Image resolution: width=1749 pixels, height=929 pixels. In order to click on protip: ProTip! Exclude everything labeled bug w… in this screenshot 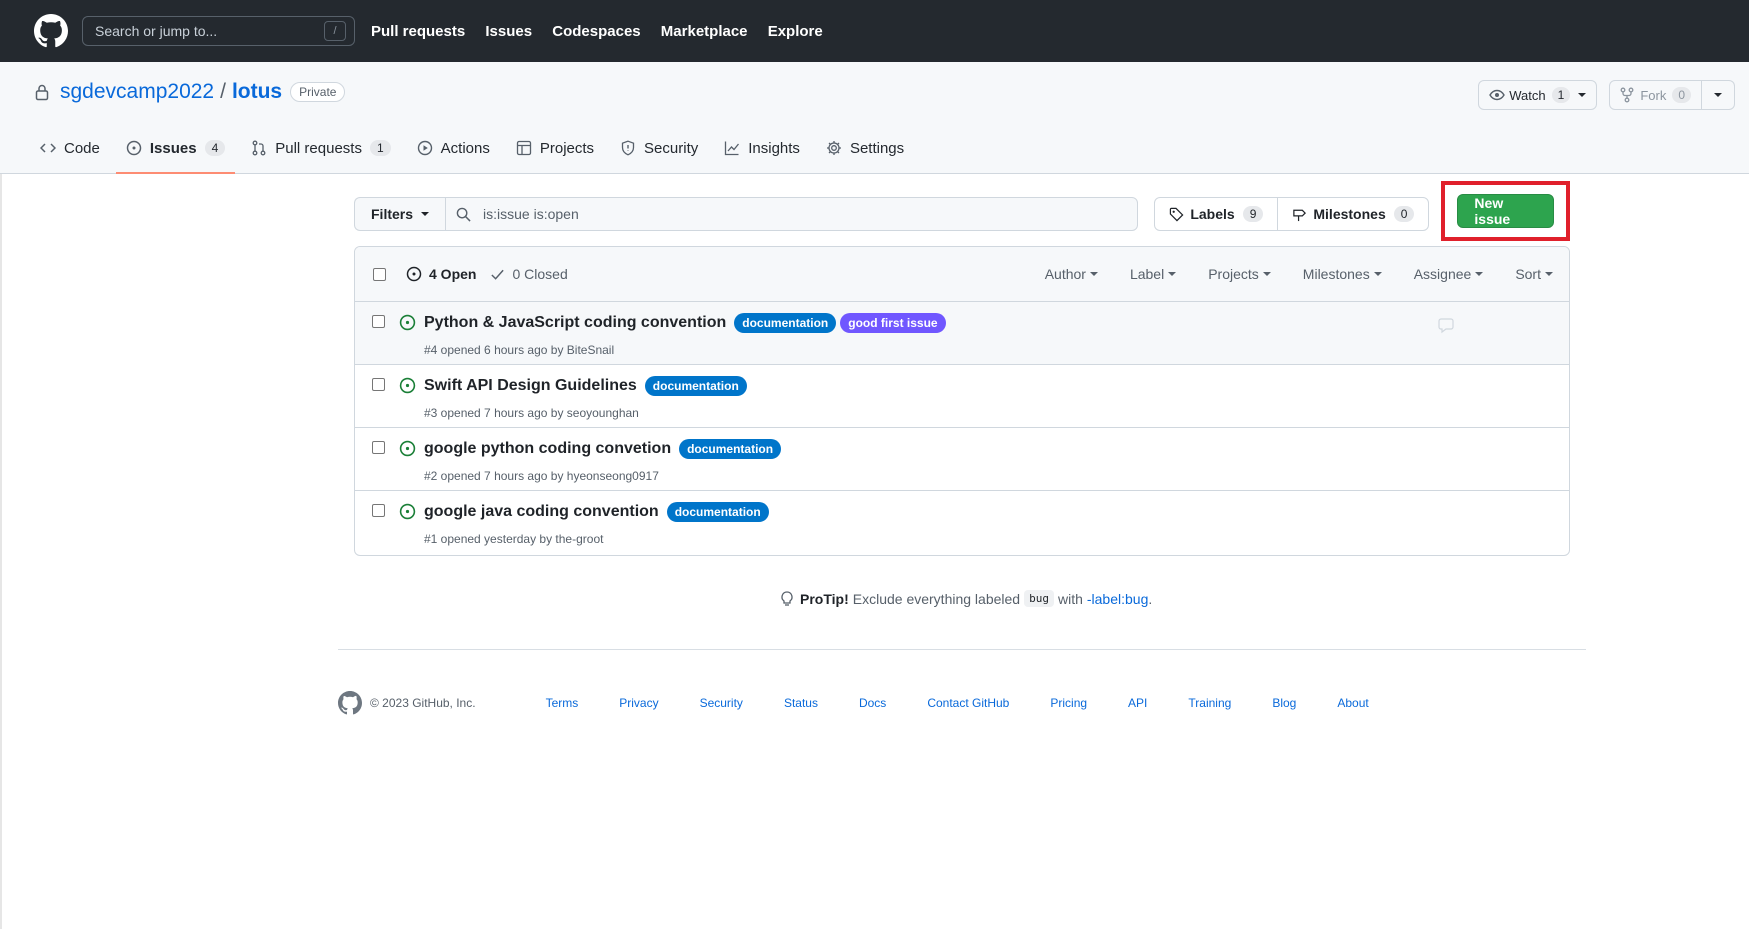, I will do `click(966, 598)`.